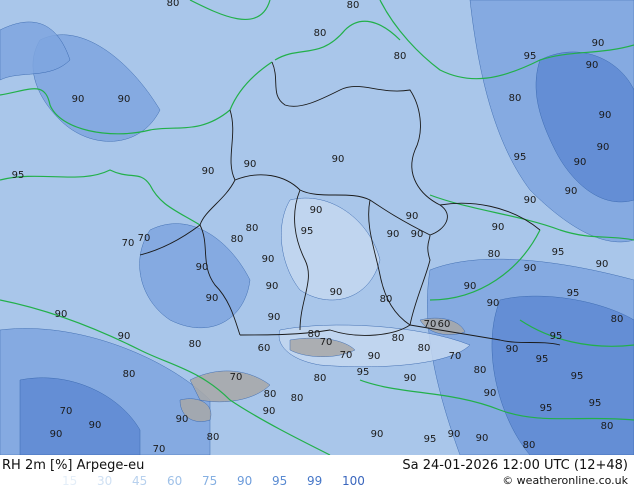 Image resolution: width=634 pixels, height=490 pixels. I want to click on legend-value: 90, so click(245, 481).